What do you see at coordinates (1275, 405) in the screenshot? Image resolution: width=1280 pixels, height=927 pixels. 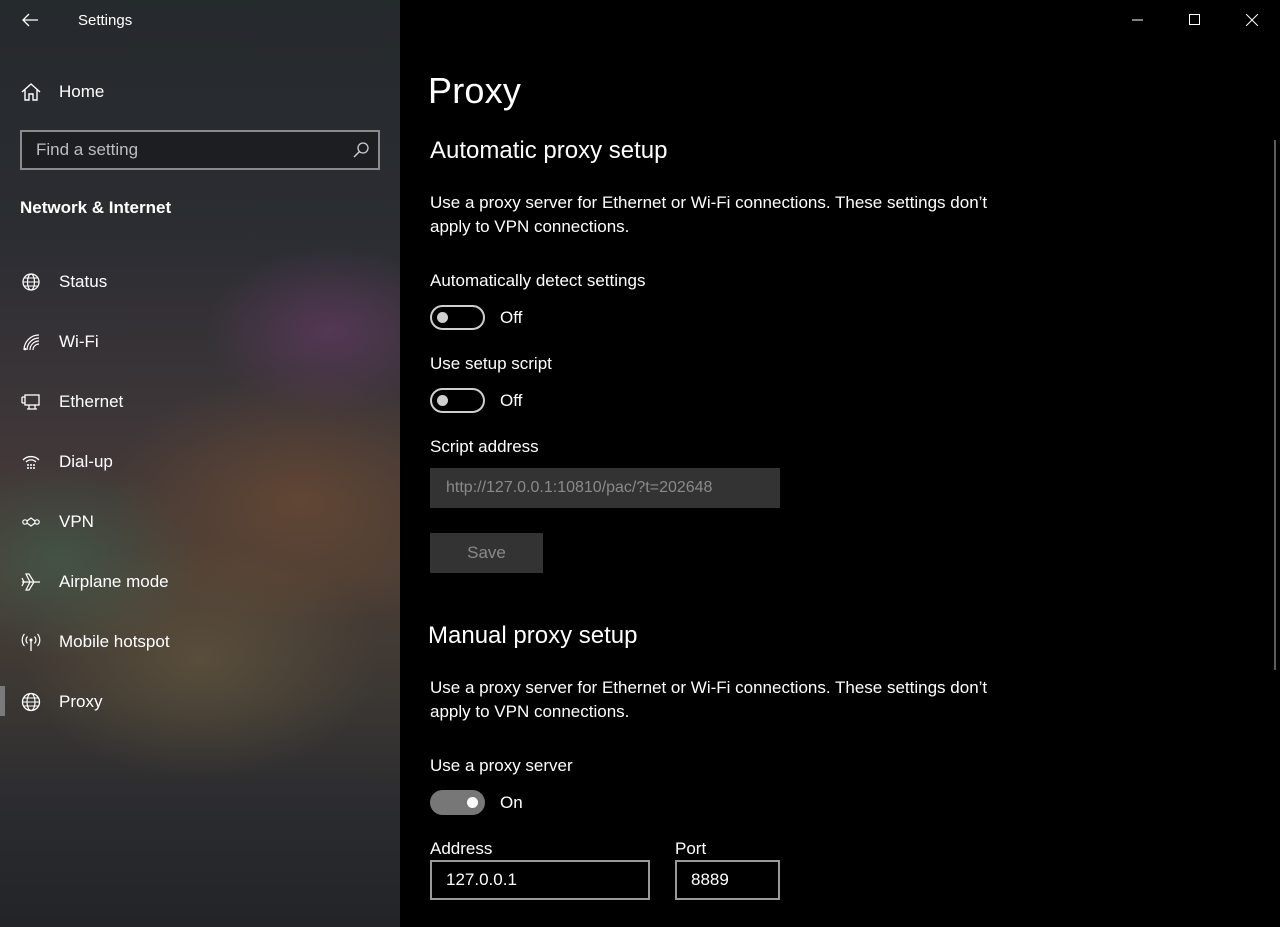 I see `scrollbar` at bounding box center [1275, 405].